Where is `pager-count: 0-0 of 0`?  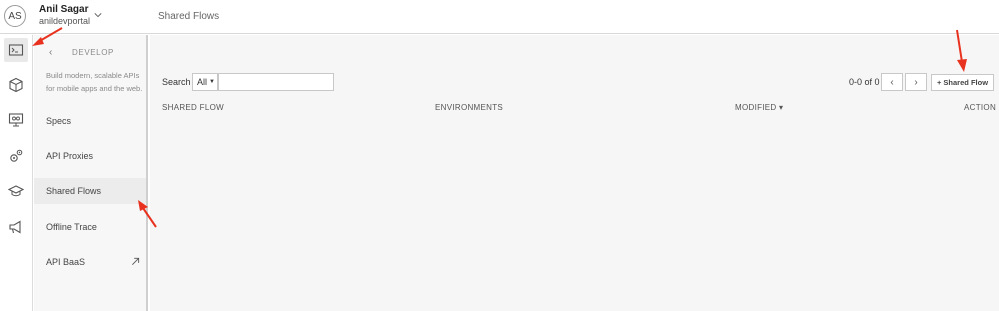
pager-count: 0-0 of 0 is located at coordinates (864, 82).